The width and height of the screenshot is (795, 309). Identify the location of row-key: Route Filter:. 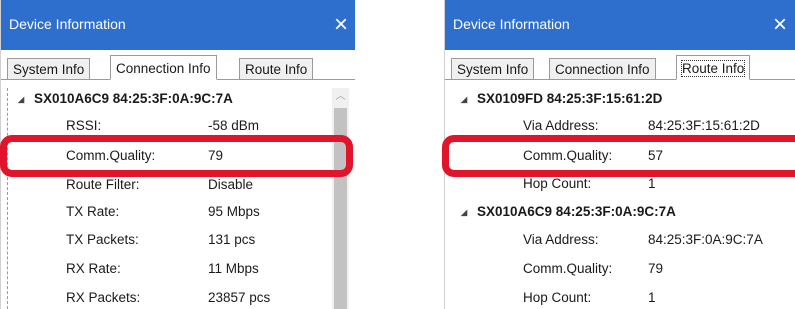
(103, 184).